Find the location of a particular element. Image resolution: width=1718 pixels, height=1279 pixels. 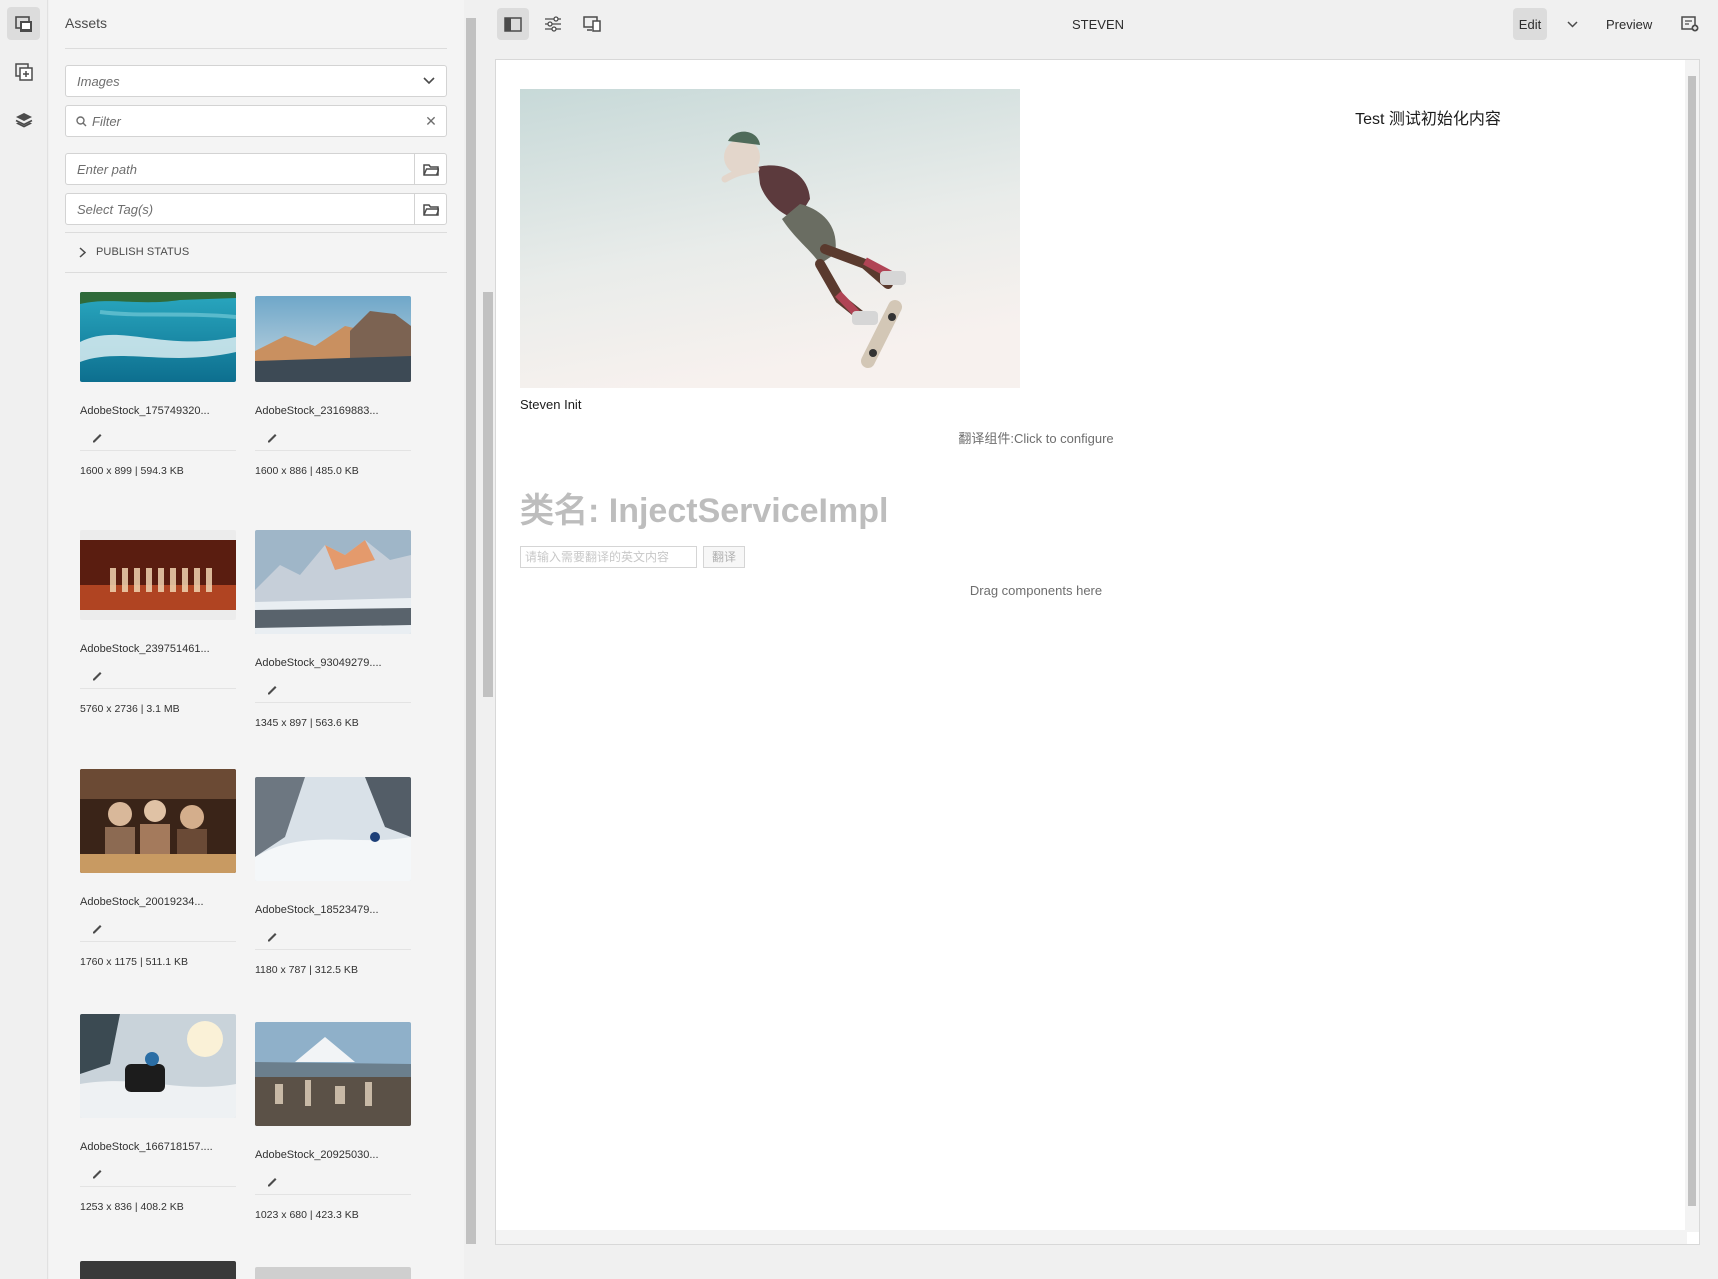

asset-meta: 1600 x 886 | 485.0 KB is located at coordinates (307, 471).